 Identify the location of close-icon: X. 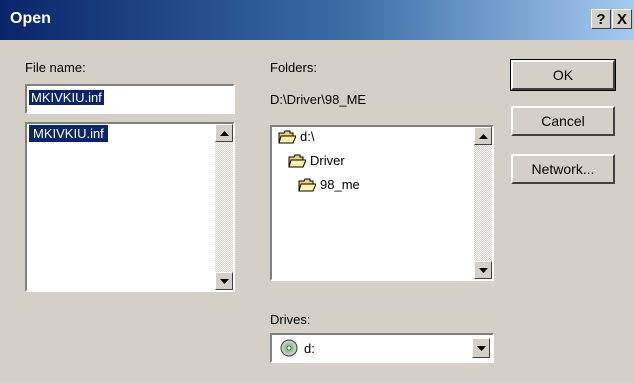
(621, 19).